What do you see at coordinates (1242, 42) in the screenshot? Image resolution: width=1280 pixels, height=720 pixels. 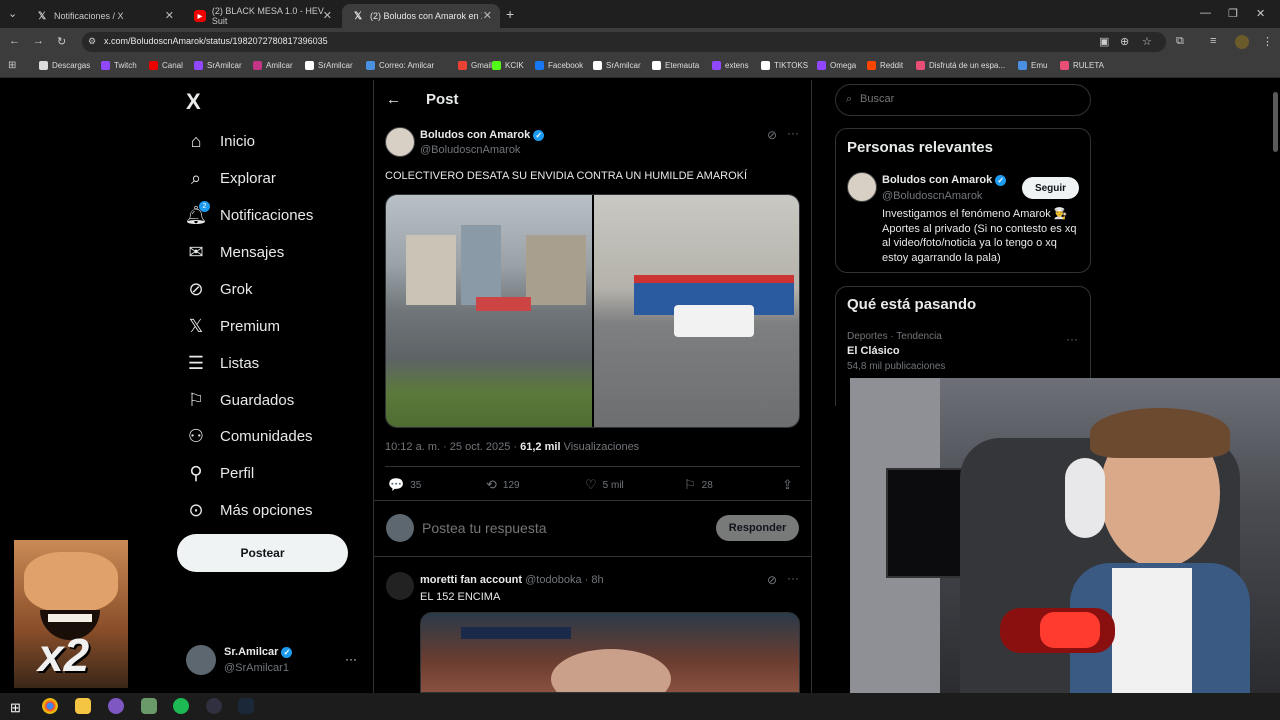 I see `profile-avatar` at bounding box center [1242, 42].